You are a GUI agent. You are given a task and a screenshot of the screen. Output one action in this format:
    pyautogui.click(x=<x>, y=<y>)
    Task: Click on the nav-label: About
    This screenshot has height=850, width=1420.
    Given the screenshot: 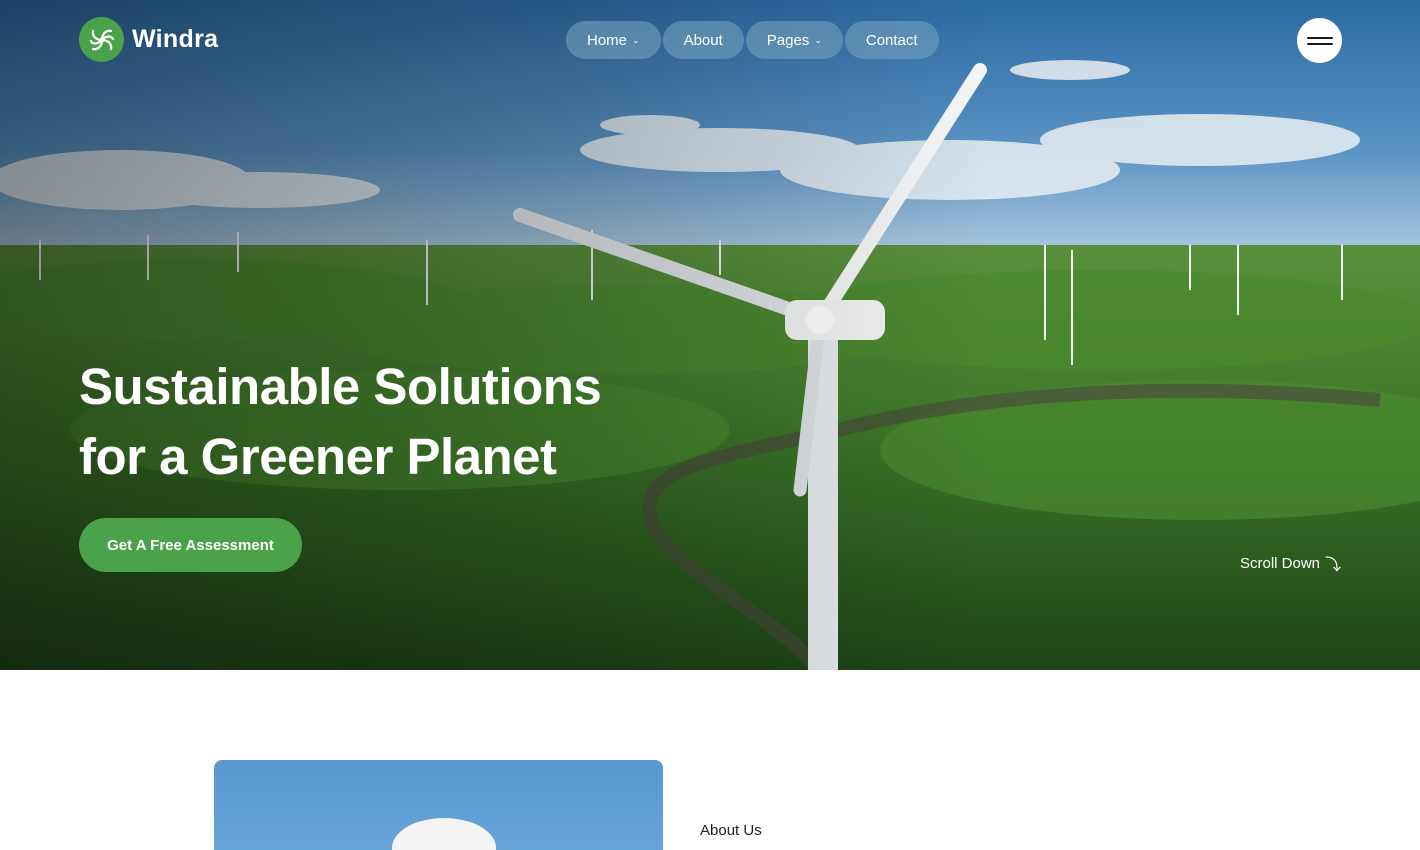 What is the action you would take?
    pyautogui.click(x=703, y=40)
    